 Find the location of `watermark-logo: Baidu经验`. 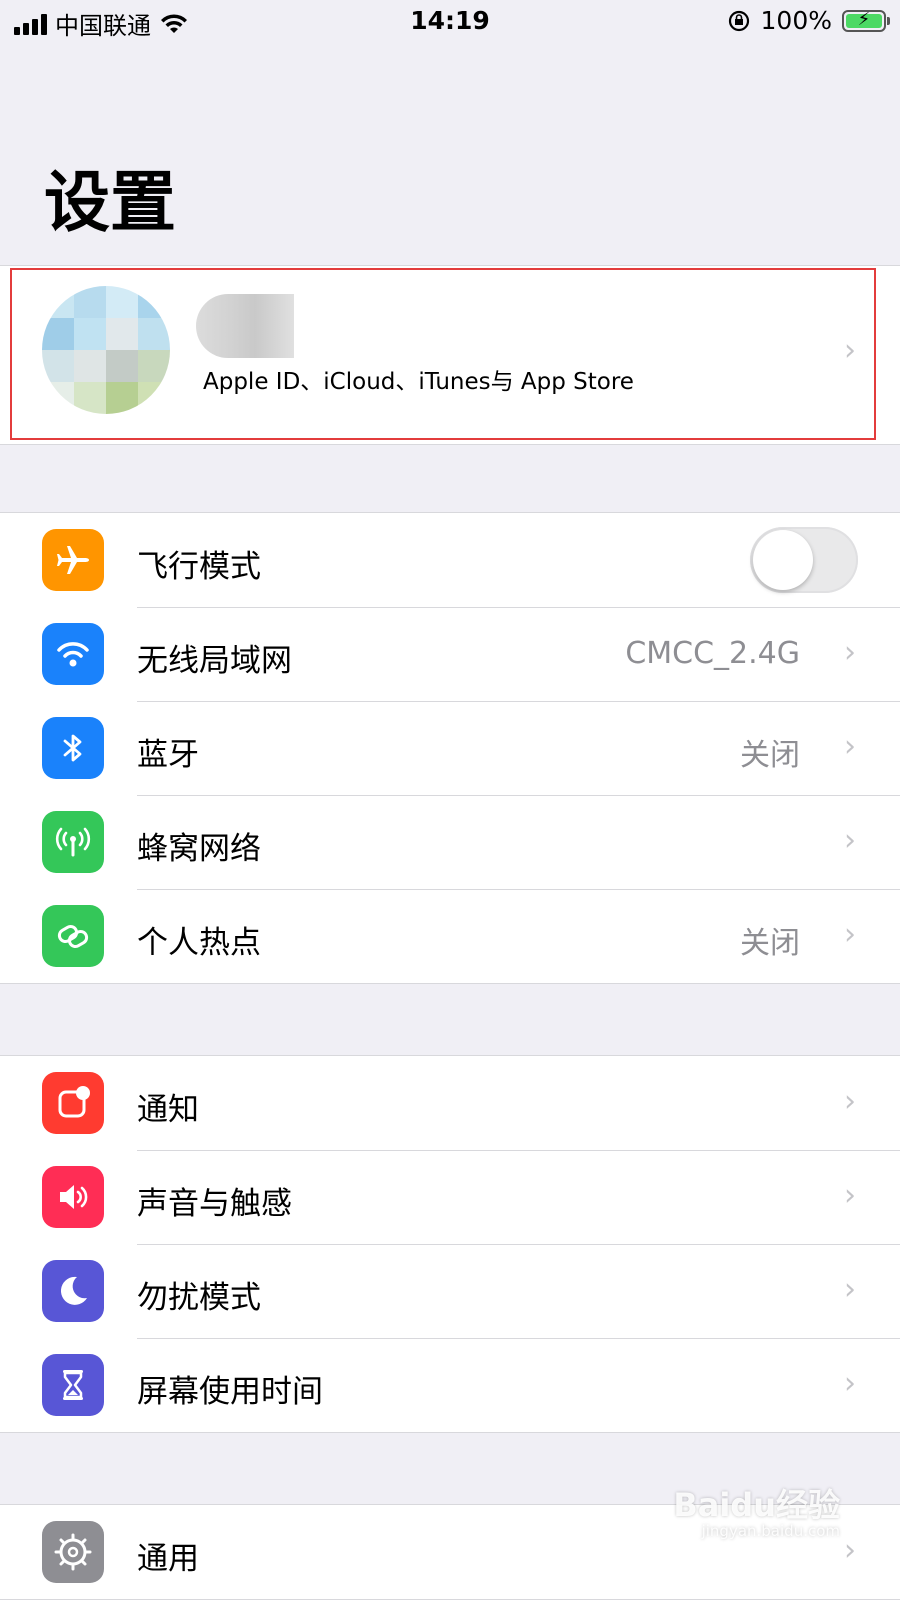

watermark-logo: Baidu经验 is located at coordinates (756, 1505).